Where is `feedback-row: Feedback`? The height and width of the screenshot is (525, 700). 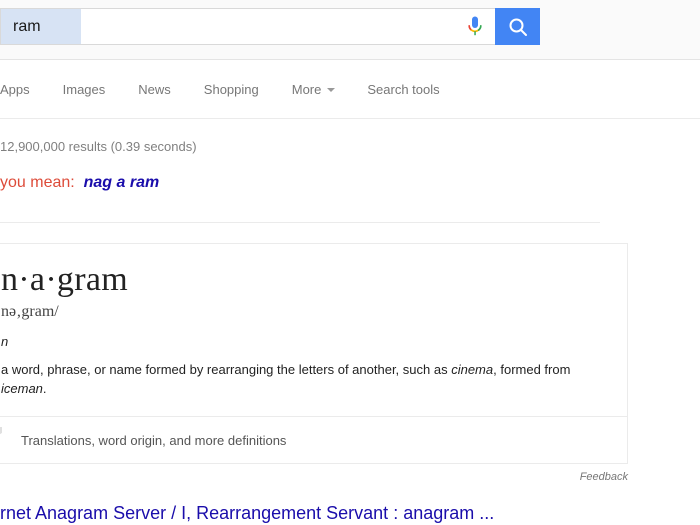
feedback-row: Feedback is located at coordinates (314, 477).